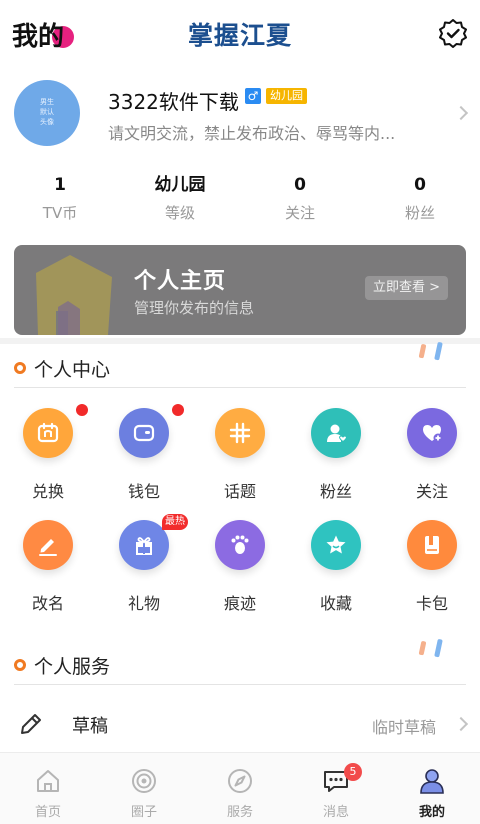 The image size is (480, 824). Describe the element at coordinates (336, 788) in the screenshot. I see `nav-item-messages: 5 消息` at that location.